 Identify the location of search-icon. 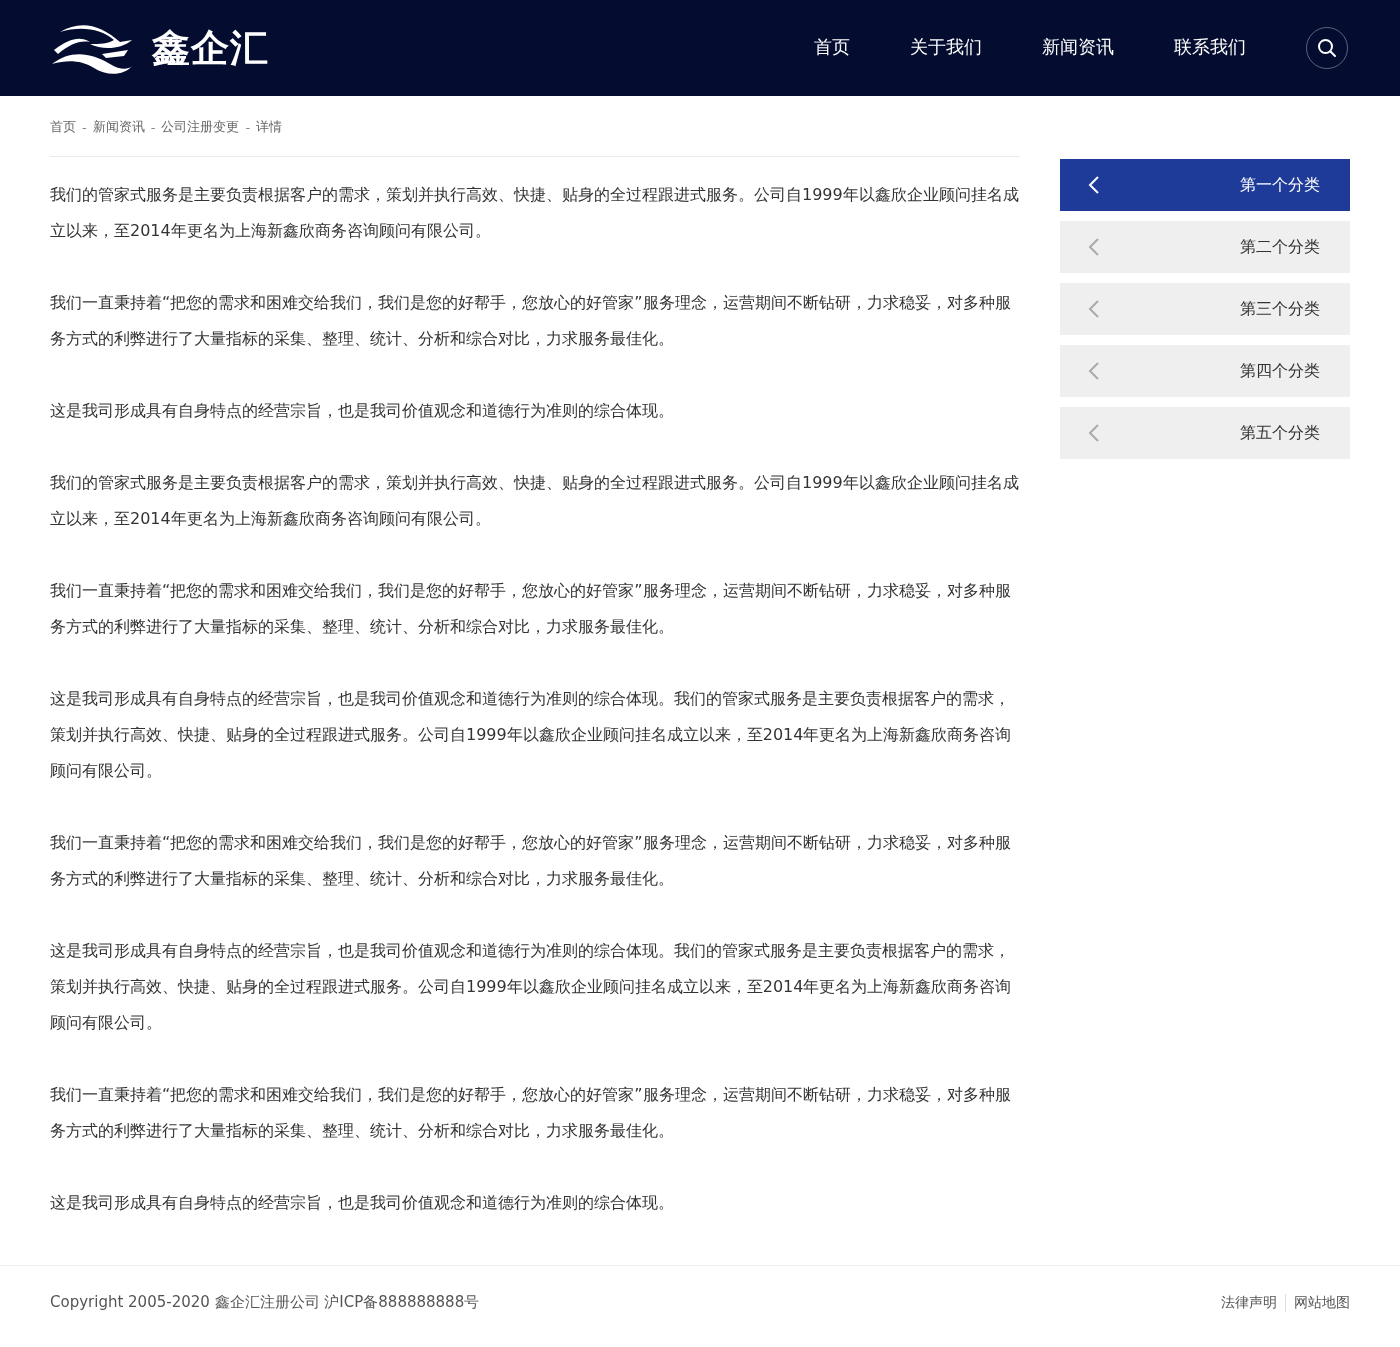
(1327, 48).